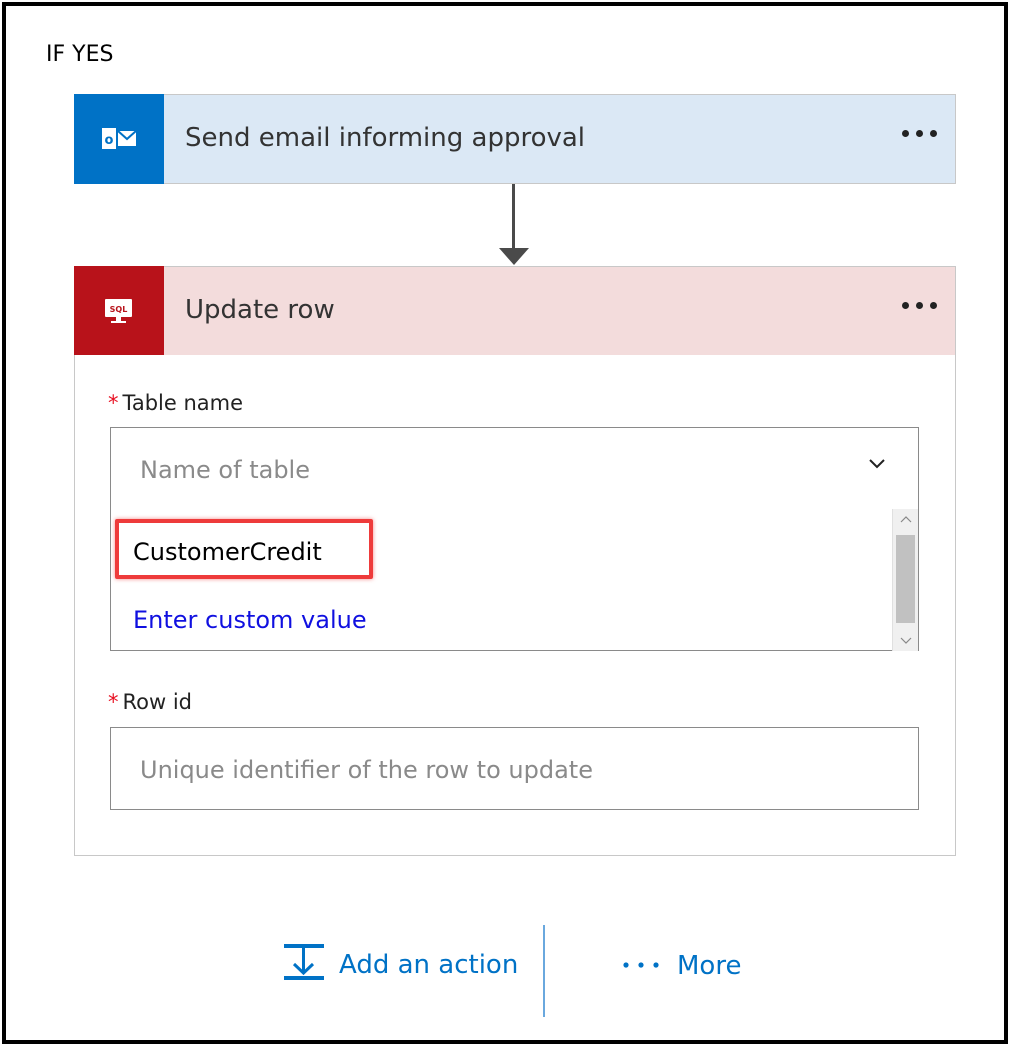  I want to click on more-dots-icon, so click(641, 965).